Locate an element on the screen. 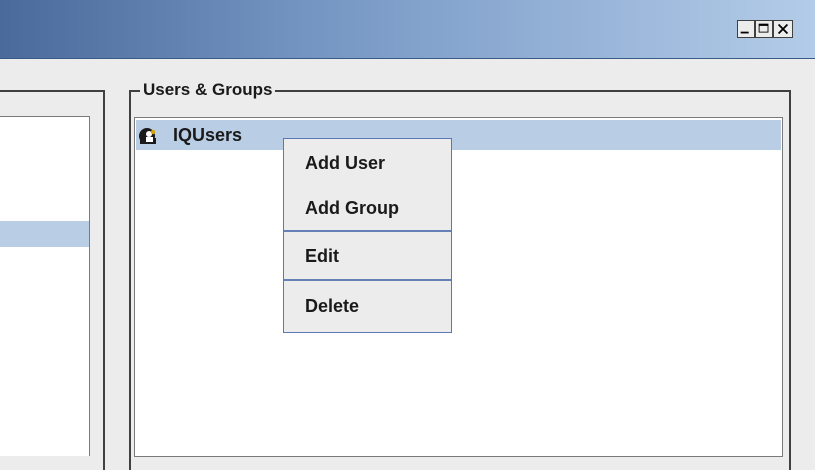 This screenshot has width=815, height=470. maximize-icon is located at coordinates (763, 28).